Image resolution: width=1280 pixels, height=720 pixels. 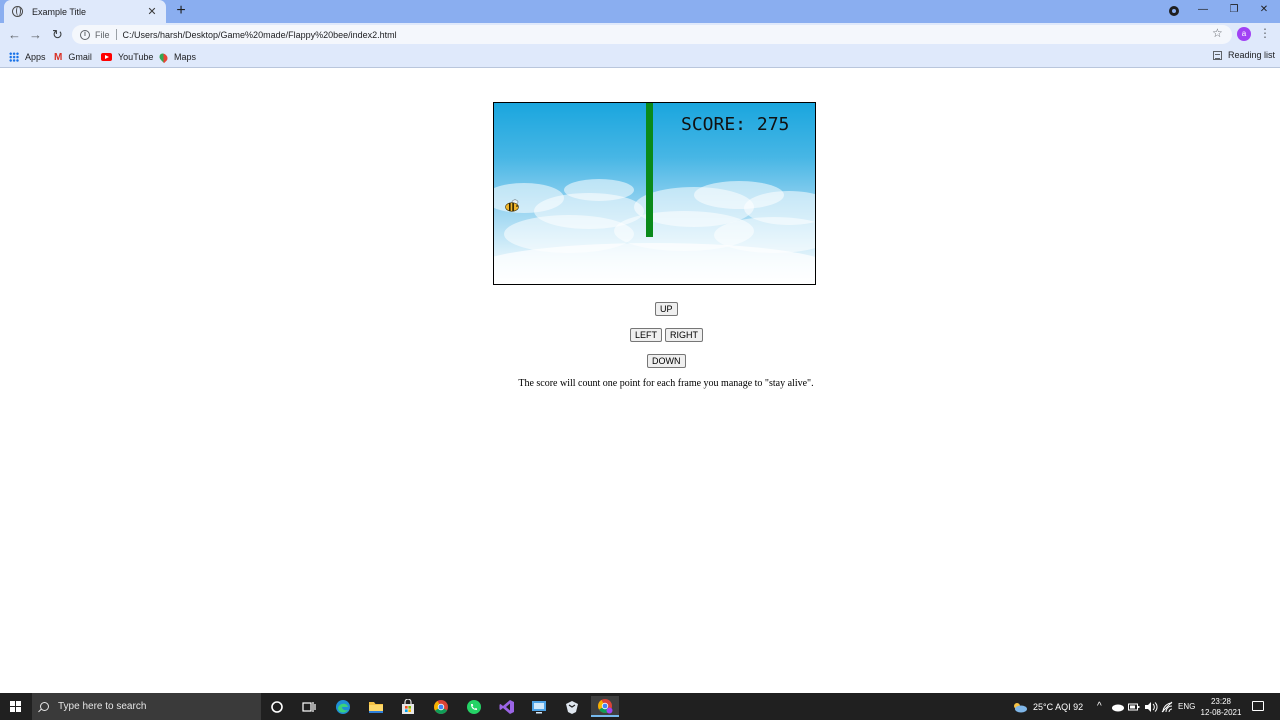 What do you see at coordinates (1174, 11) in the screenshot?
I see `media-control-icon` at bounding box center [1174, 11].